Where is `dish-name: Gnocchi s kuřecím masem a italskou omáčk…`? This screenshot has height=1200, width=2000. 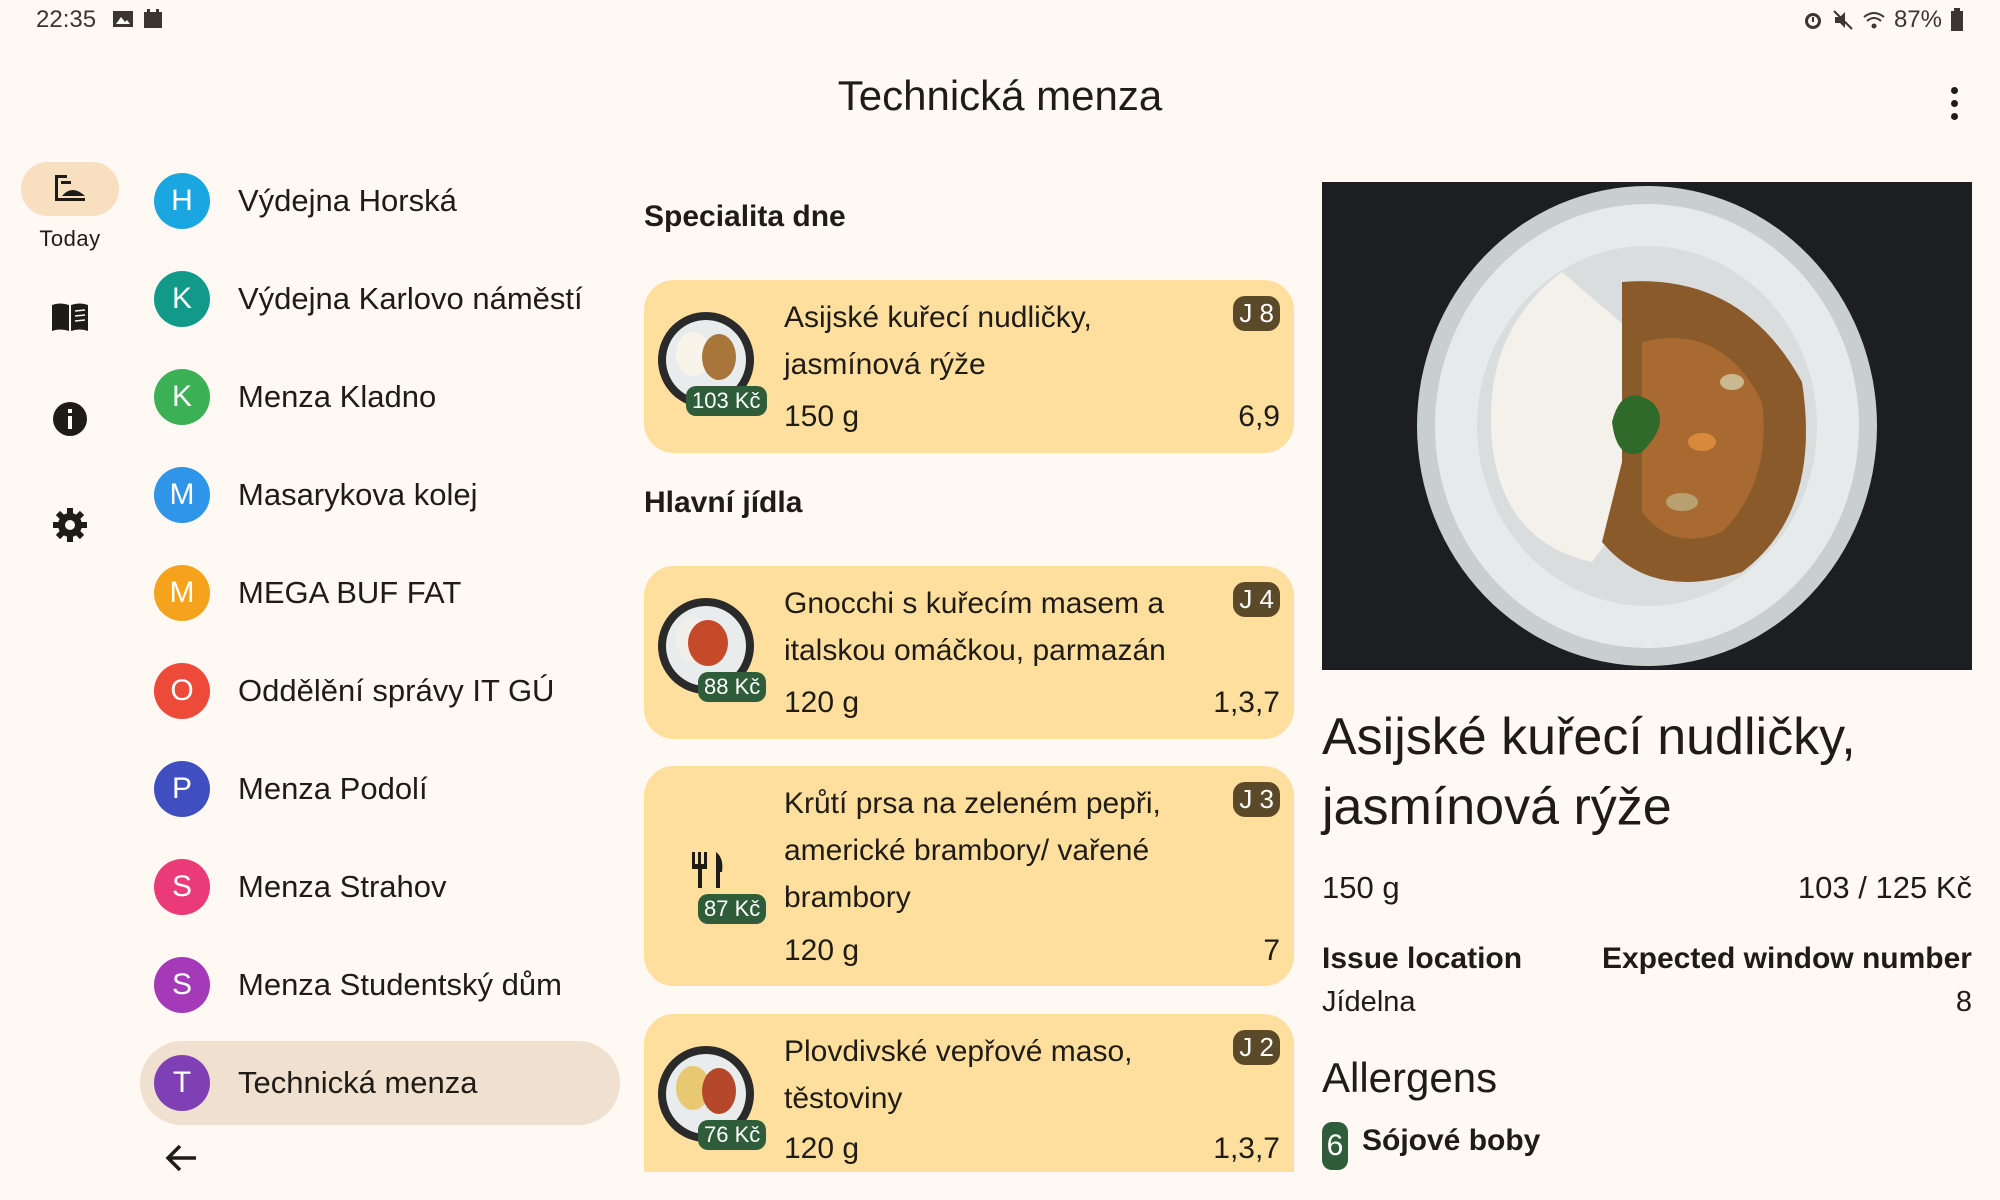
dish-name: Gnocchi s kuřecím masem a italskou omáčk… is located at coordinates (975, 627).